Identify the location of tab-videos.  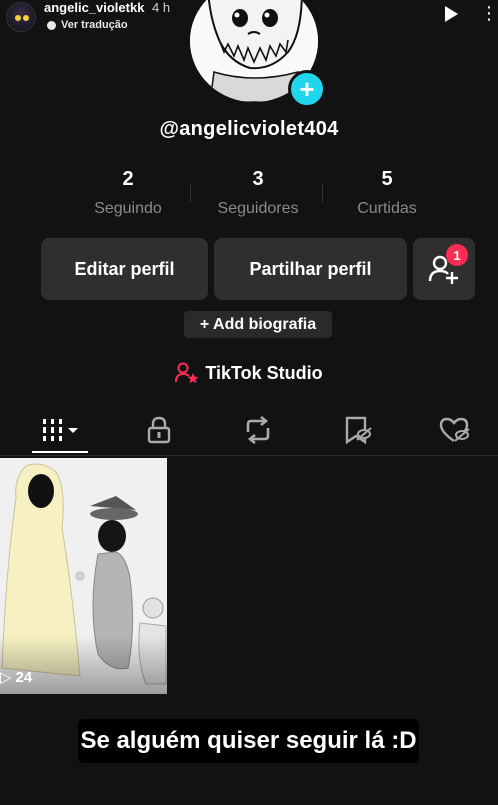
(60, 430).